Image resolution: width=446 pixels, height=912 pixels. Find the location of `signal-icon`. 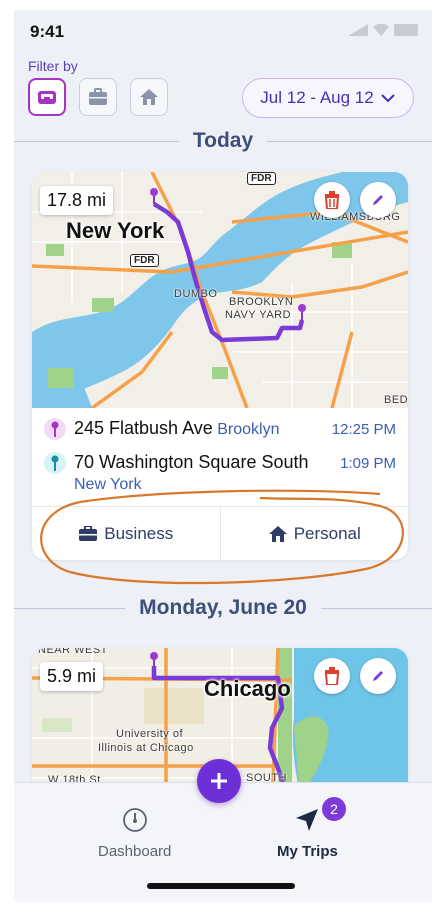

signal-icon is located at coordinates (358, 30).